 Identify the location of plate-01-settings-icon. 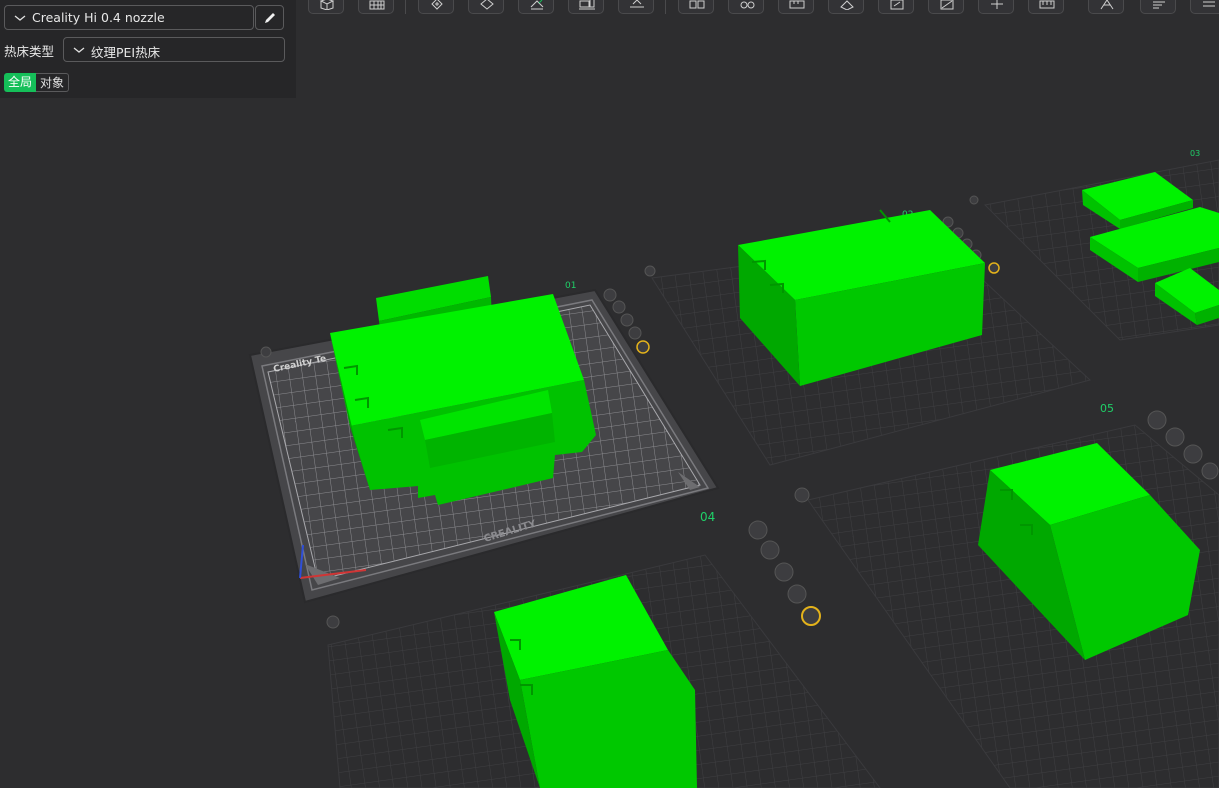
(643, 347).